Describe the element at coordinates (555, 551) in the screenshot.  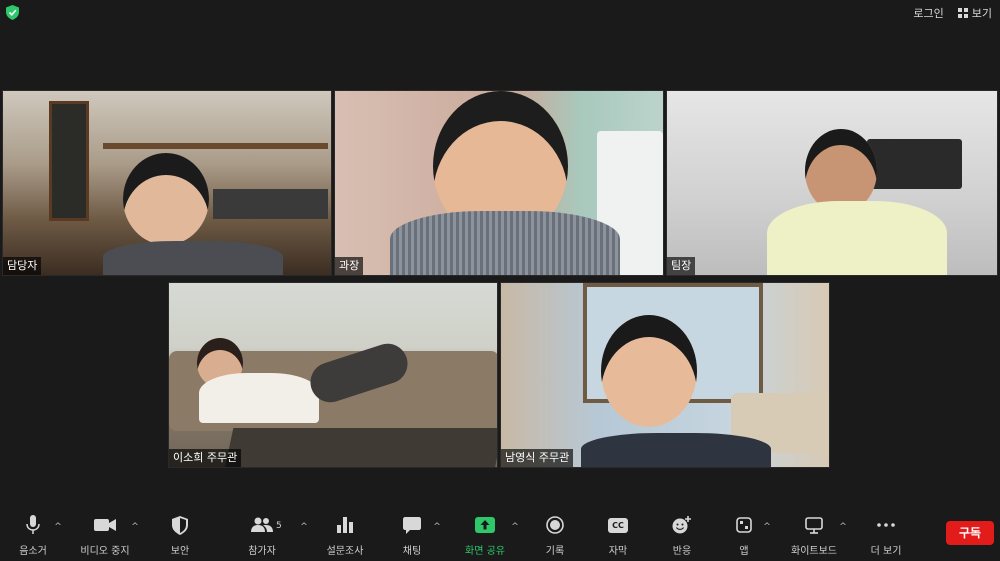
I see `record-label: 기록` at that location.